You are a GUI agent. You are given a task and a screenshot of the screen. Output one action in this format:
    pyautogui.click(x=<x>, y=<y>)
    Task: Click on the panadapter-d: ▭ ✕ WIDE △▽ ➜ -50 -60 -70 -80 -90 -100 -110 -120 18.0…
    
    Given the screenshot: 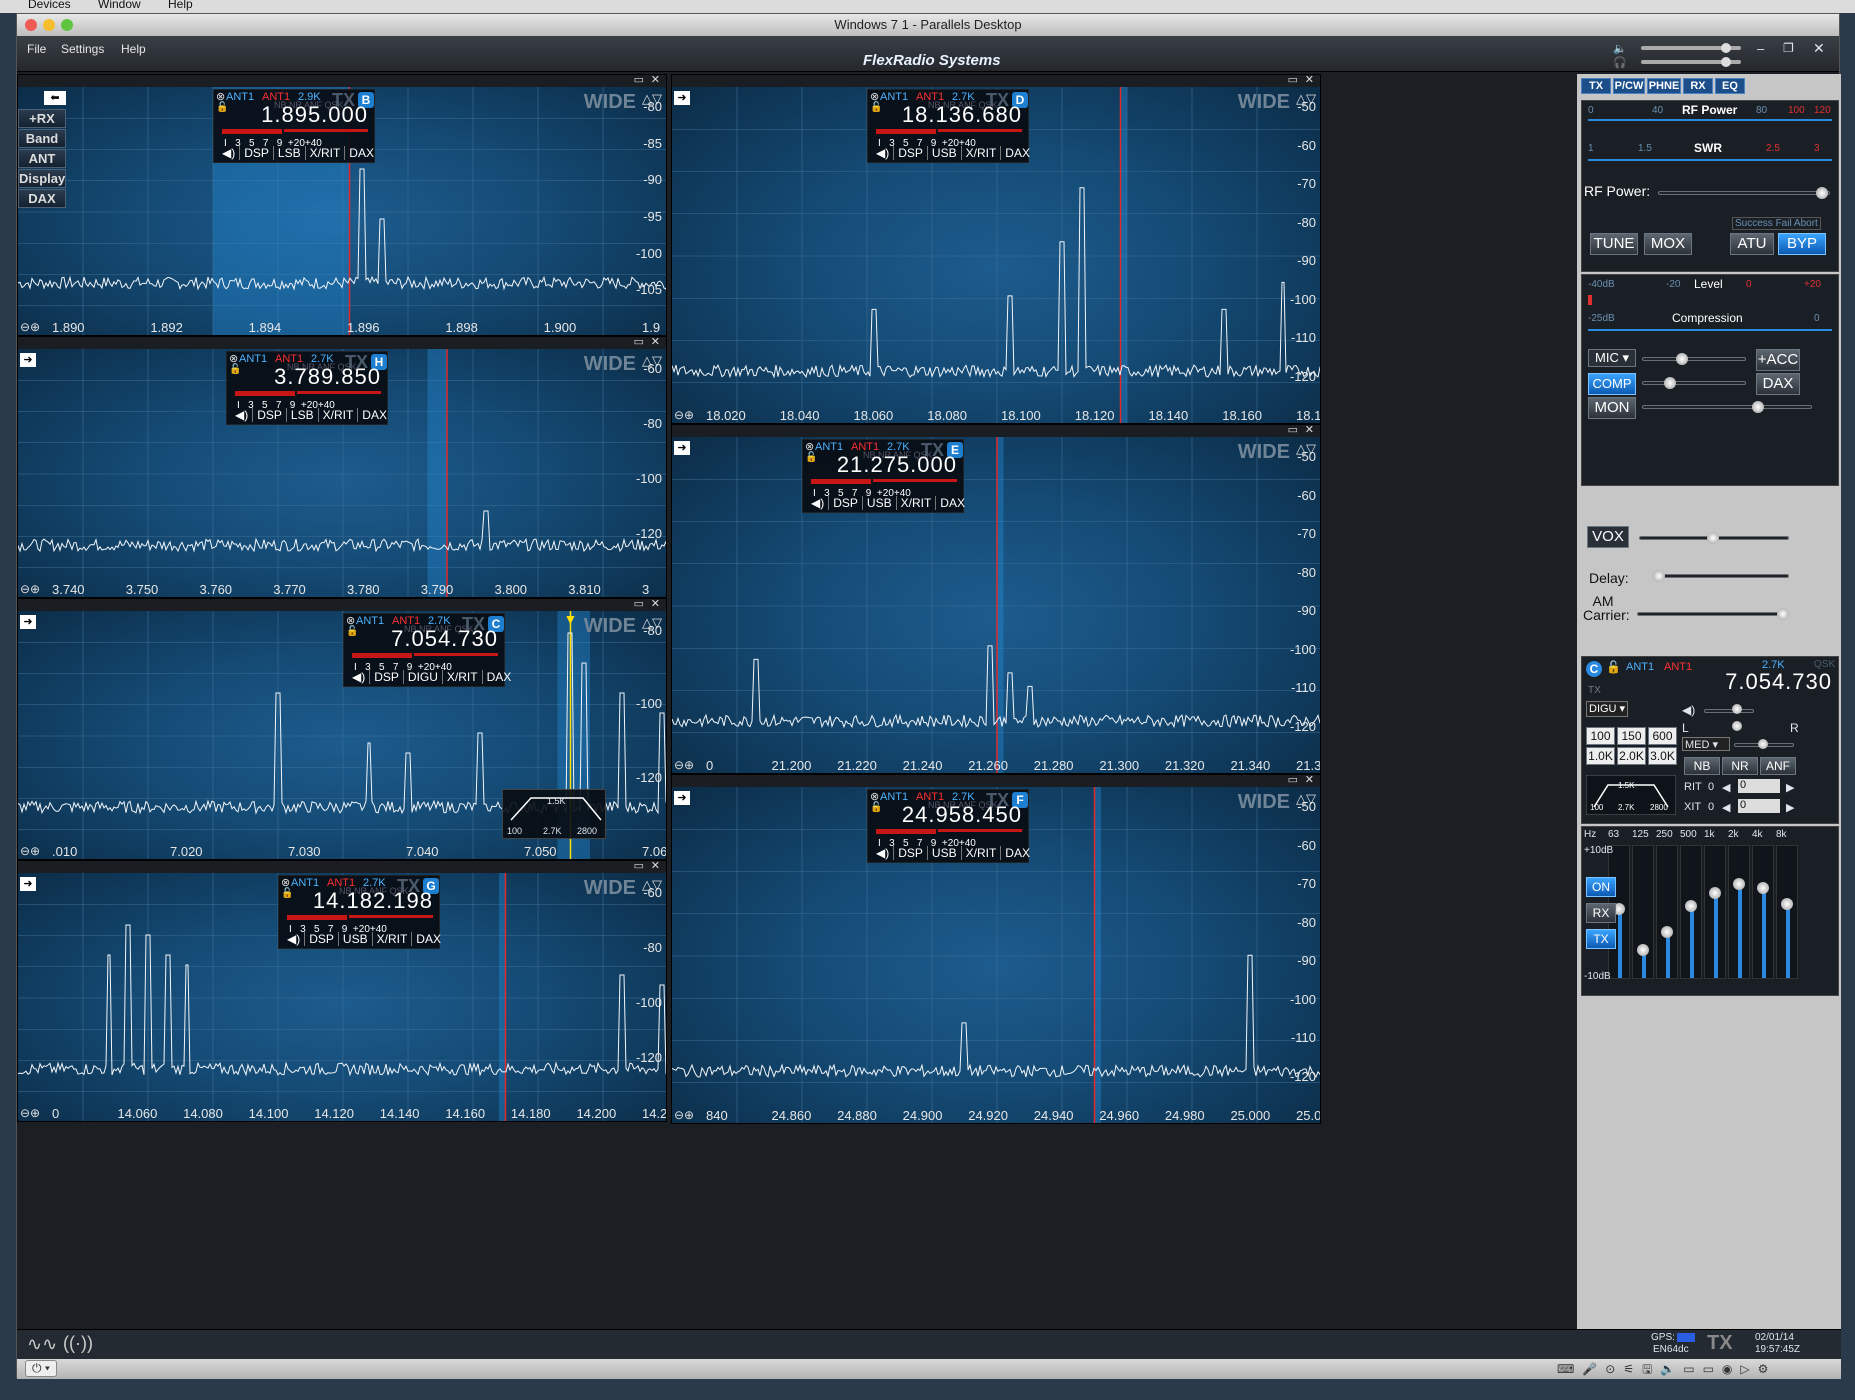 What is the action you would take?
    pyautogui.click(x=996, y=249)
    